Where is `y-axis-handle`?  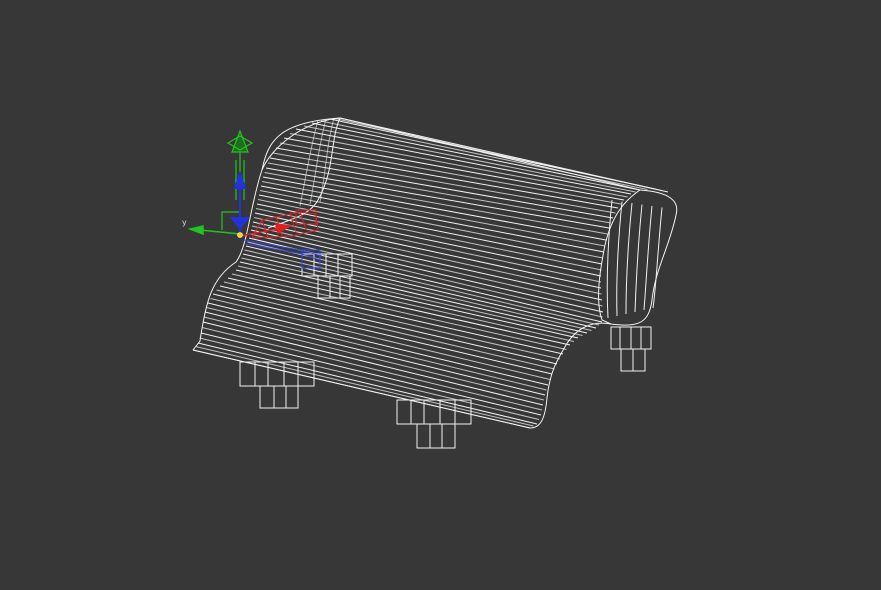
y-axis-handle is located at coordinates (214, 230).